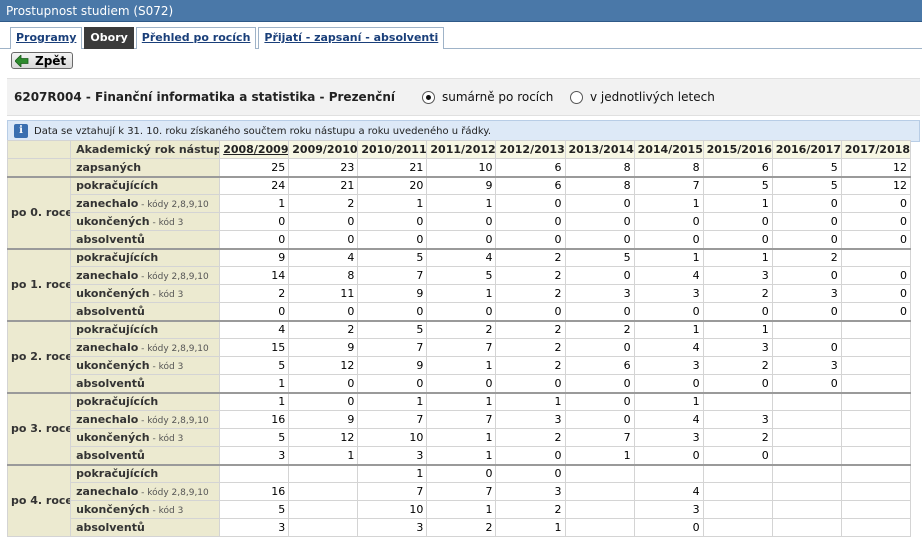  What do you see at coordinates (323, 347) in the screenshot?
I see `table-cell: 9` at bounding box center [323, 347].